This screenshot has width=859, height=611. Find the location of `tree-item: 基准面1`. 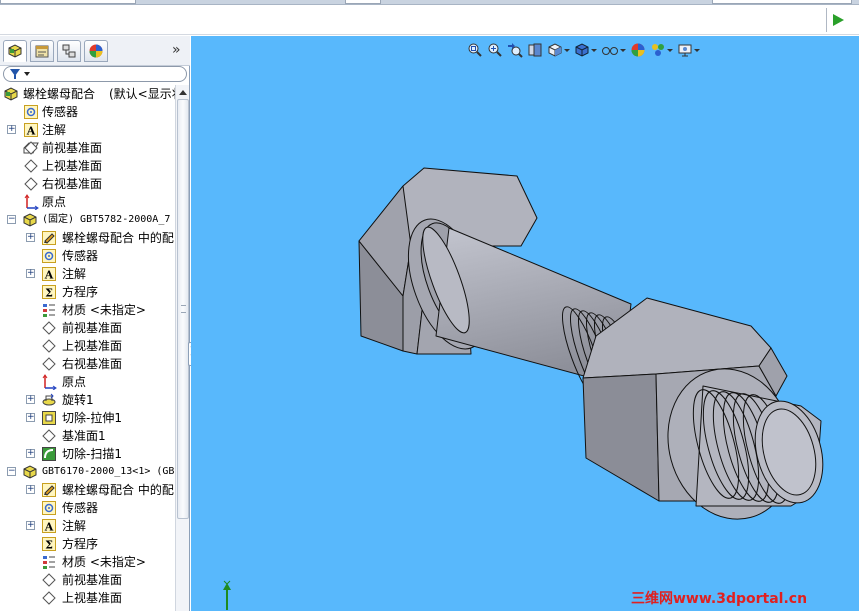

tree-item: 基准面1 is located at coordinates (87, 436).